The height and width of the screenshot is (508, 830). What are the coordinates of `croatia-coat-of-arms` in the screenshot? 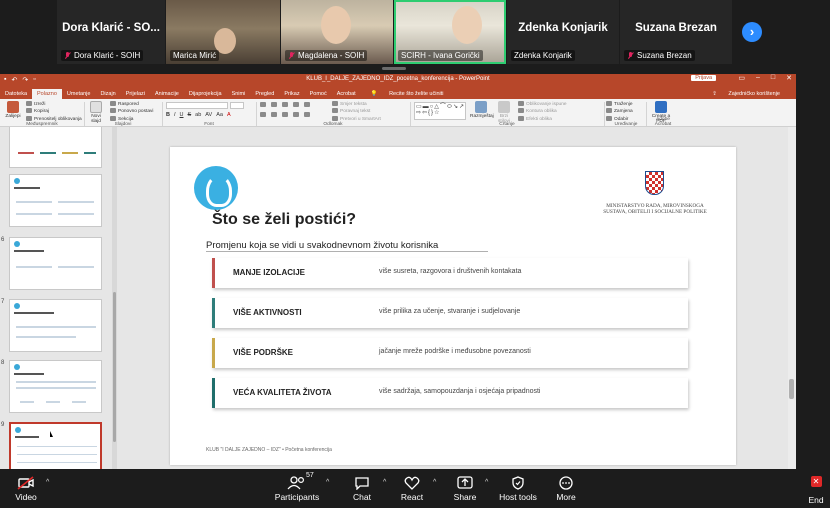 It's located at (654, 183).